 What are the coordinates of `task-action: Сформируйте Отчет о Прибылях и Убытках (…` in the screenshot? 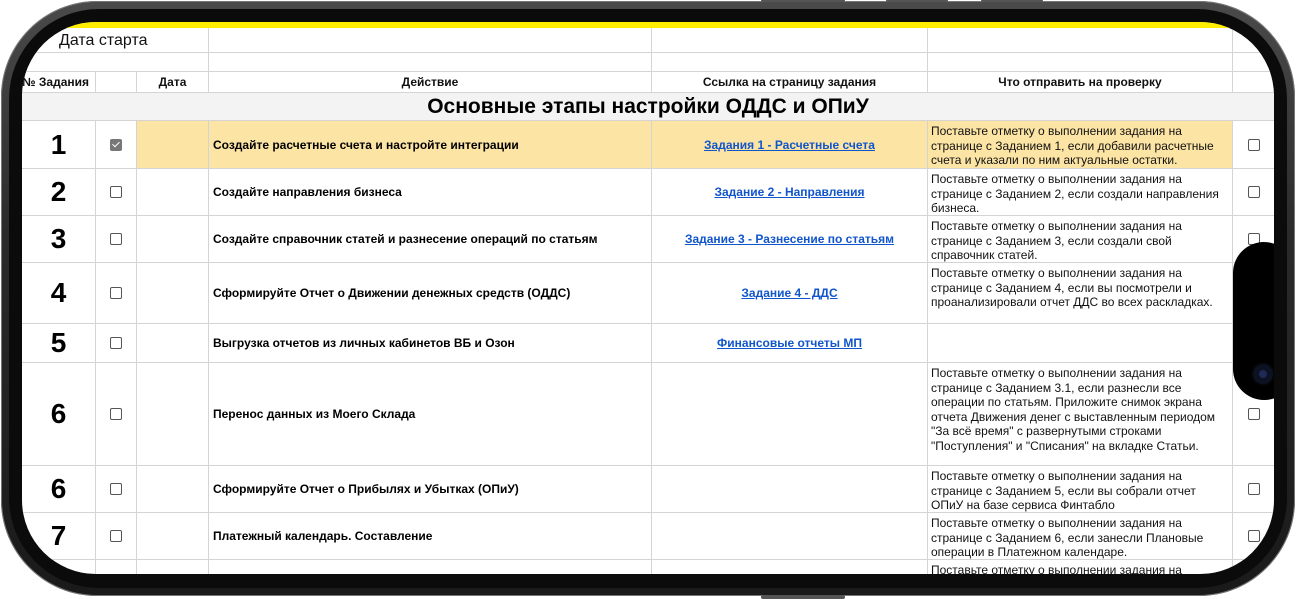 It's located at (430, 489).